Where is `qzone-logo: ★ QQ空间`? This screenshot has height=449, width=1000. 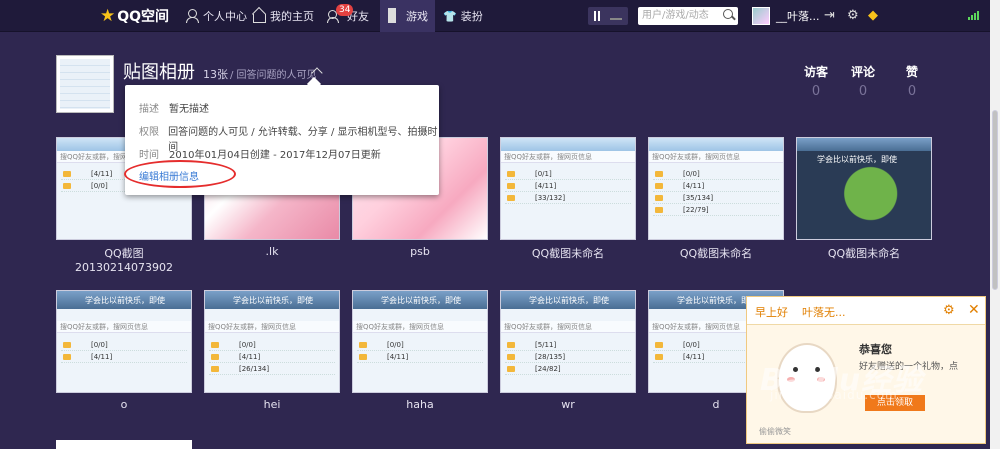
qzone-logo: ★ QQ空间 is located at coordinates (134, 16).